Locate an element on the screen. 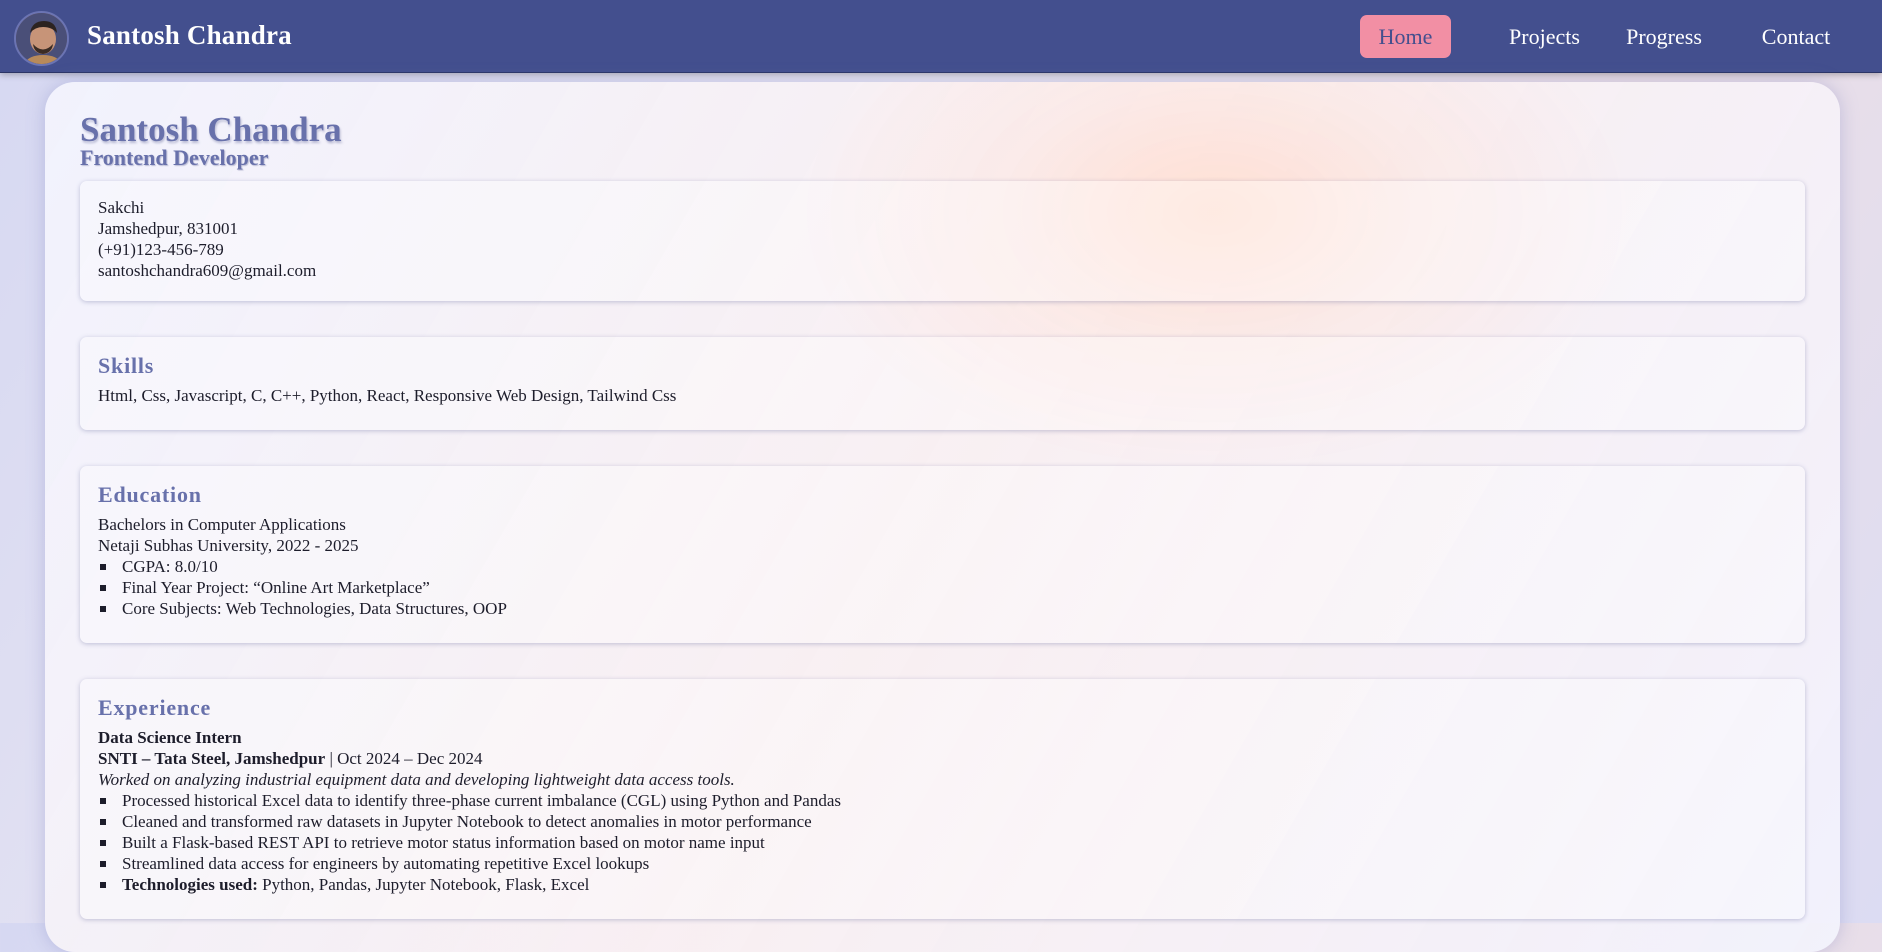  hero-title: Frontend Developer is located at coordinates (174, 157).